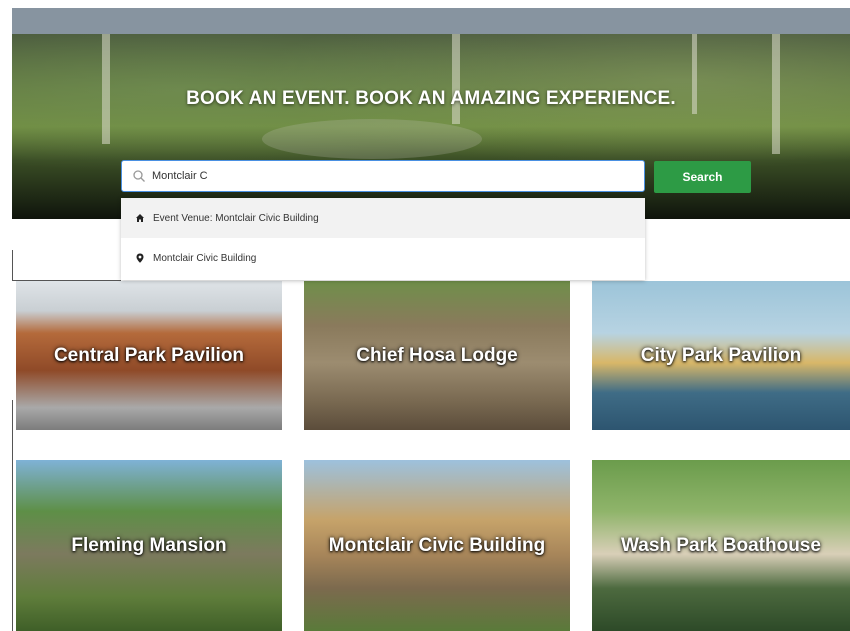 Image resolution: width=850 pixels, height=631 pixels. What do you see at coordinates (383, 218) in the screenshot?
I see `suggestion-item: Event Venue: Montclair Civic Building` at bounding box center [383, 218].